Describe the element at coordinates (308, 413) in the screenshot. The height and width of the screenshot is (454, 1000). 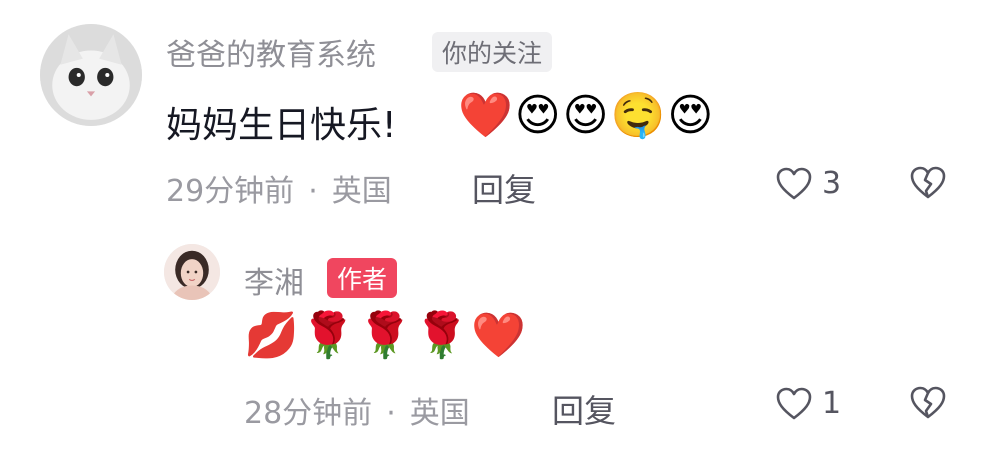
I see `timestamp: 28分钟前` at that location.